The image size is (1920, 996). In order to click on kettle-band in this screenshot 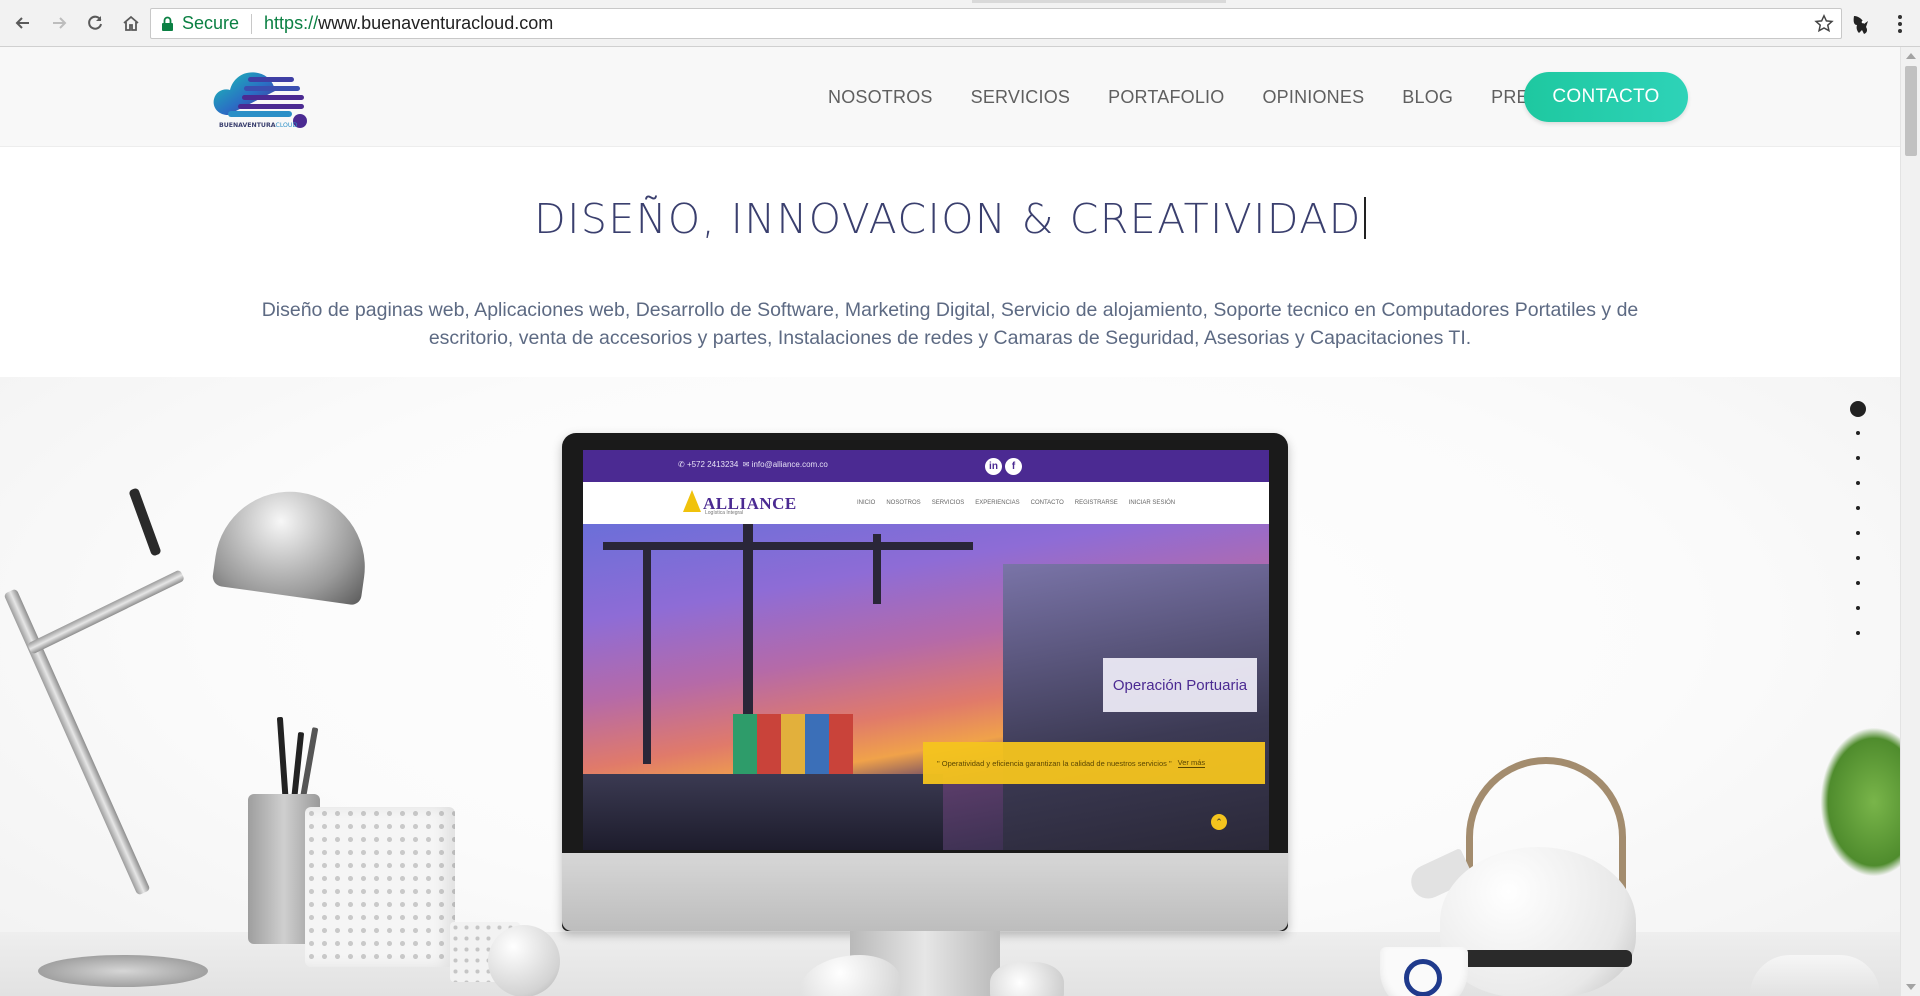, I will do `click(1539, 958)`.